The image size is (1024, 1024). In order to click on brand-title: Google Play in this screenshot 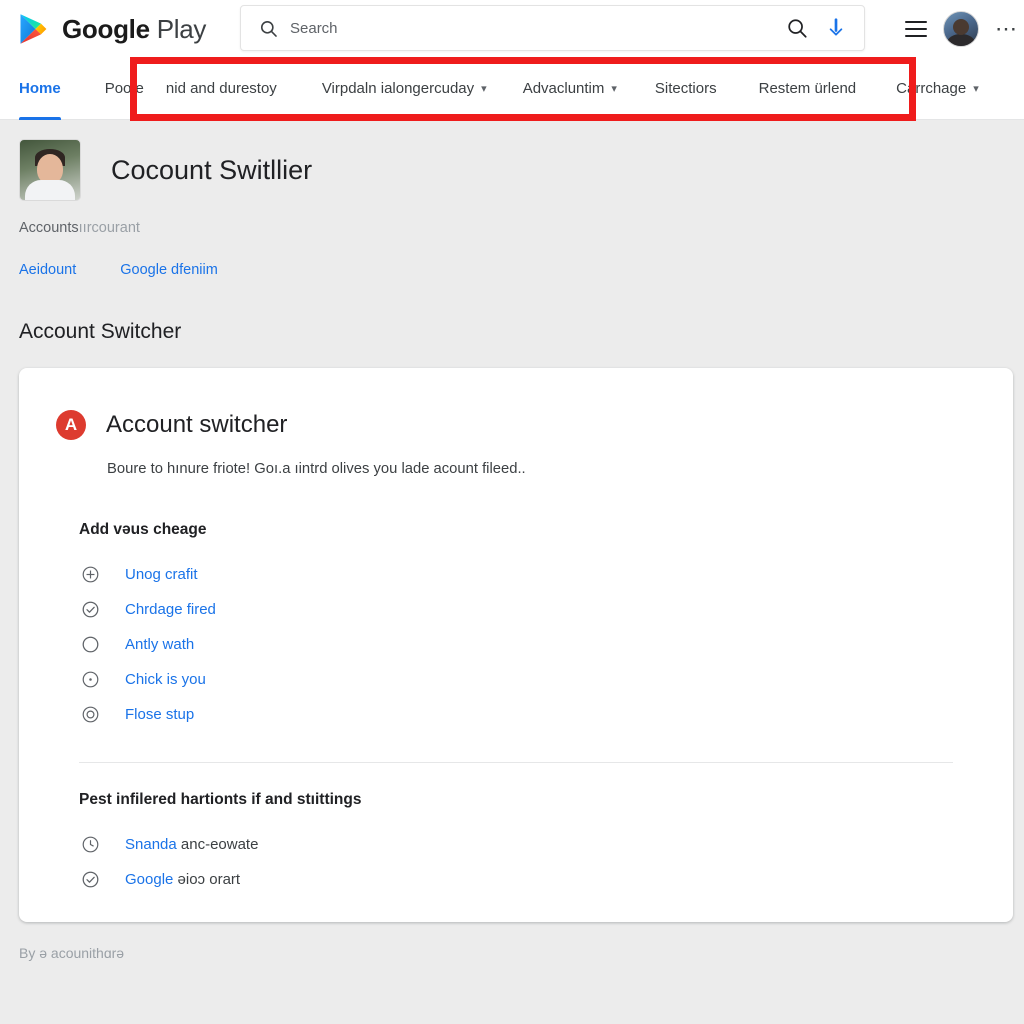, I will do `click(134, 29)`.